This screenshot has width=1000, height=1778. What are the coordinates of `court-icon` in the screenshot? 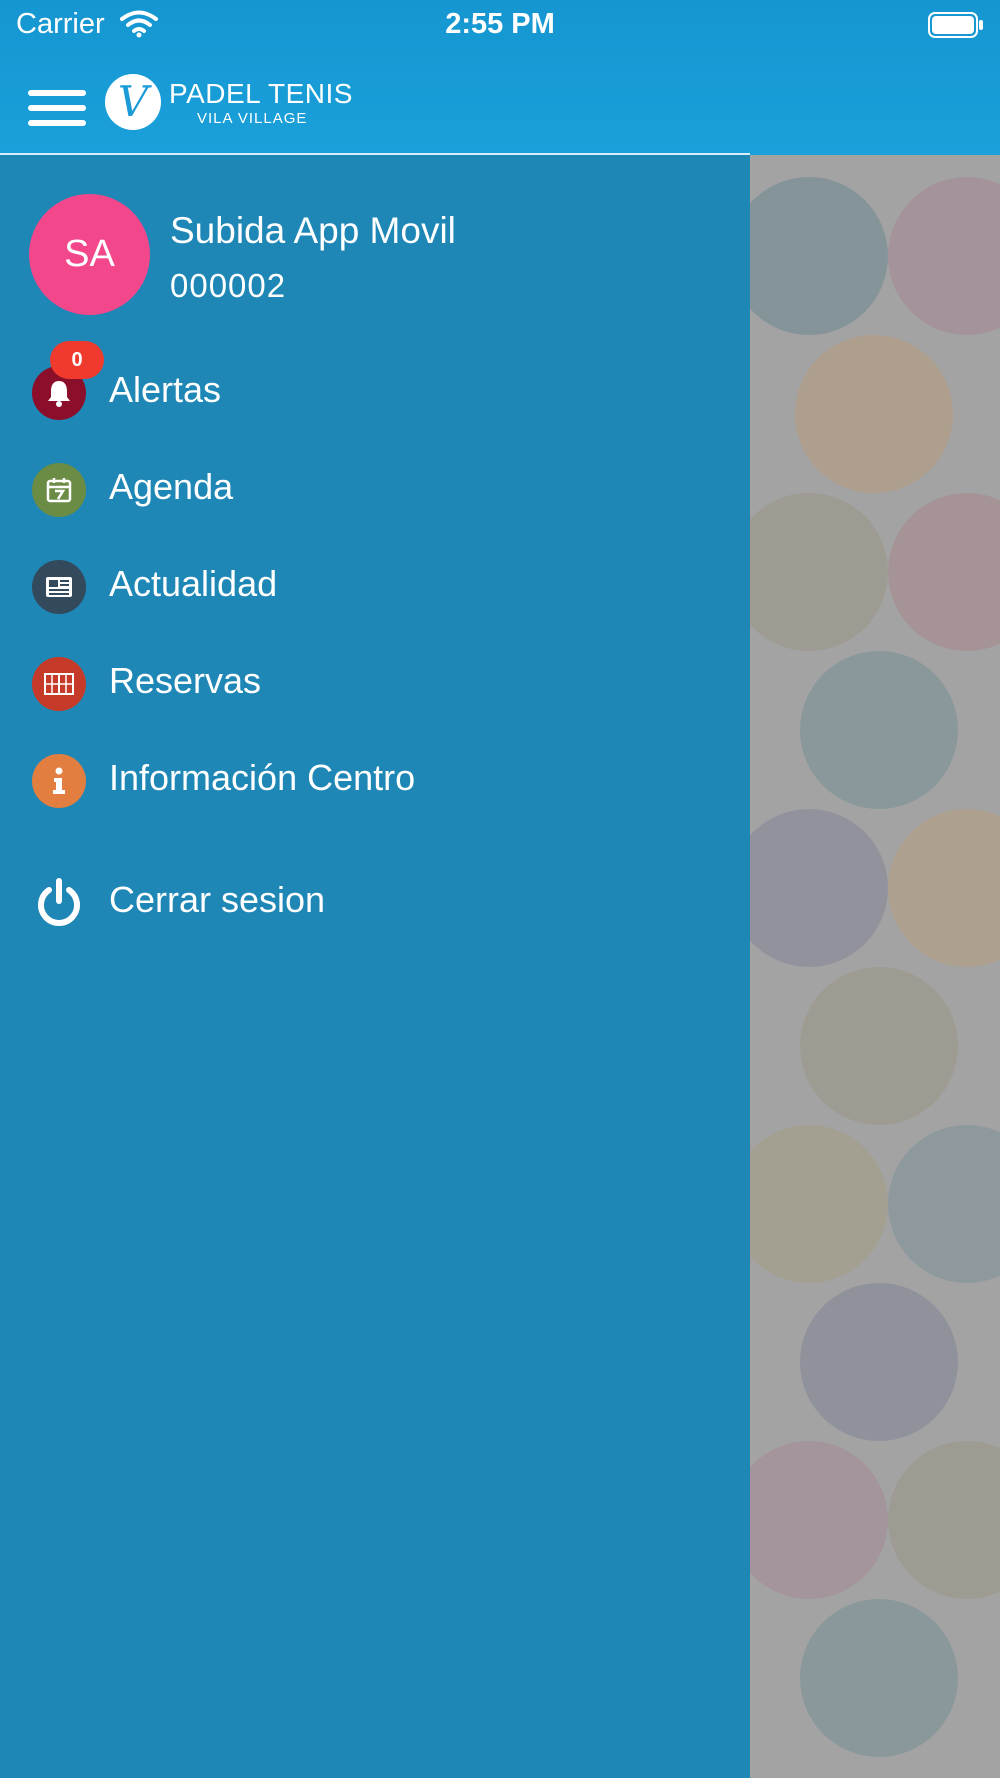 It's located at (59, 684).